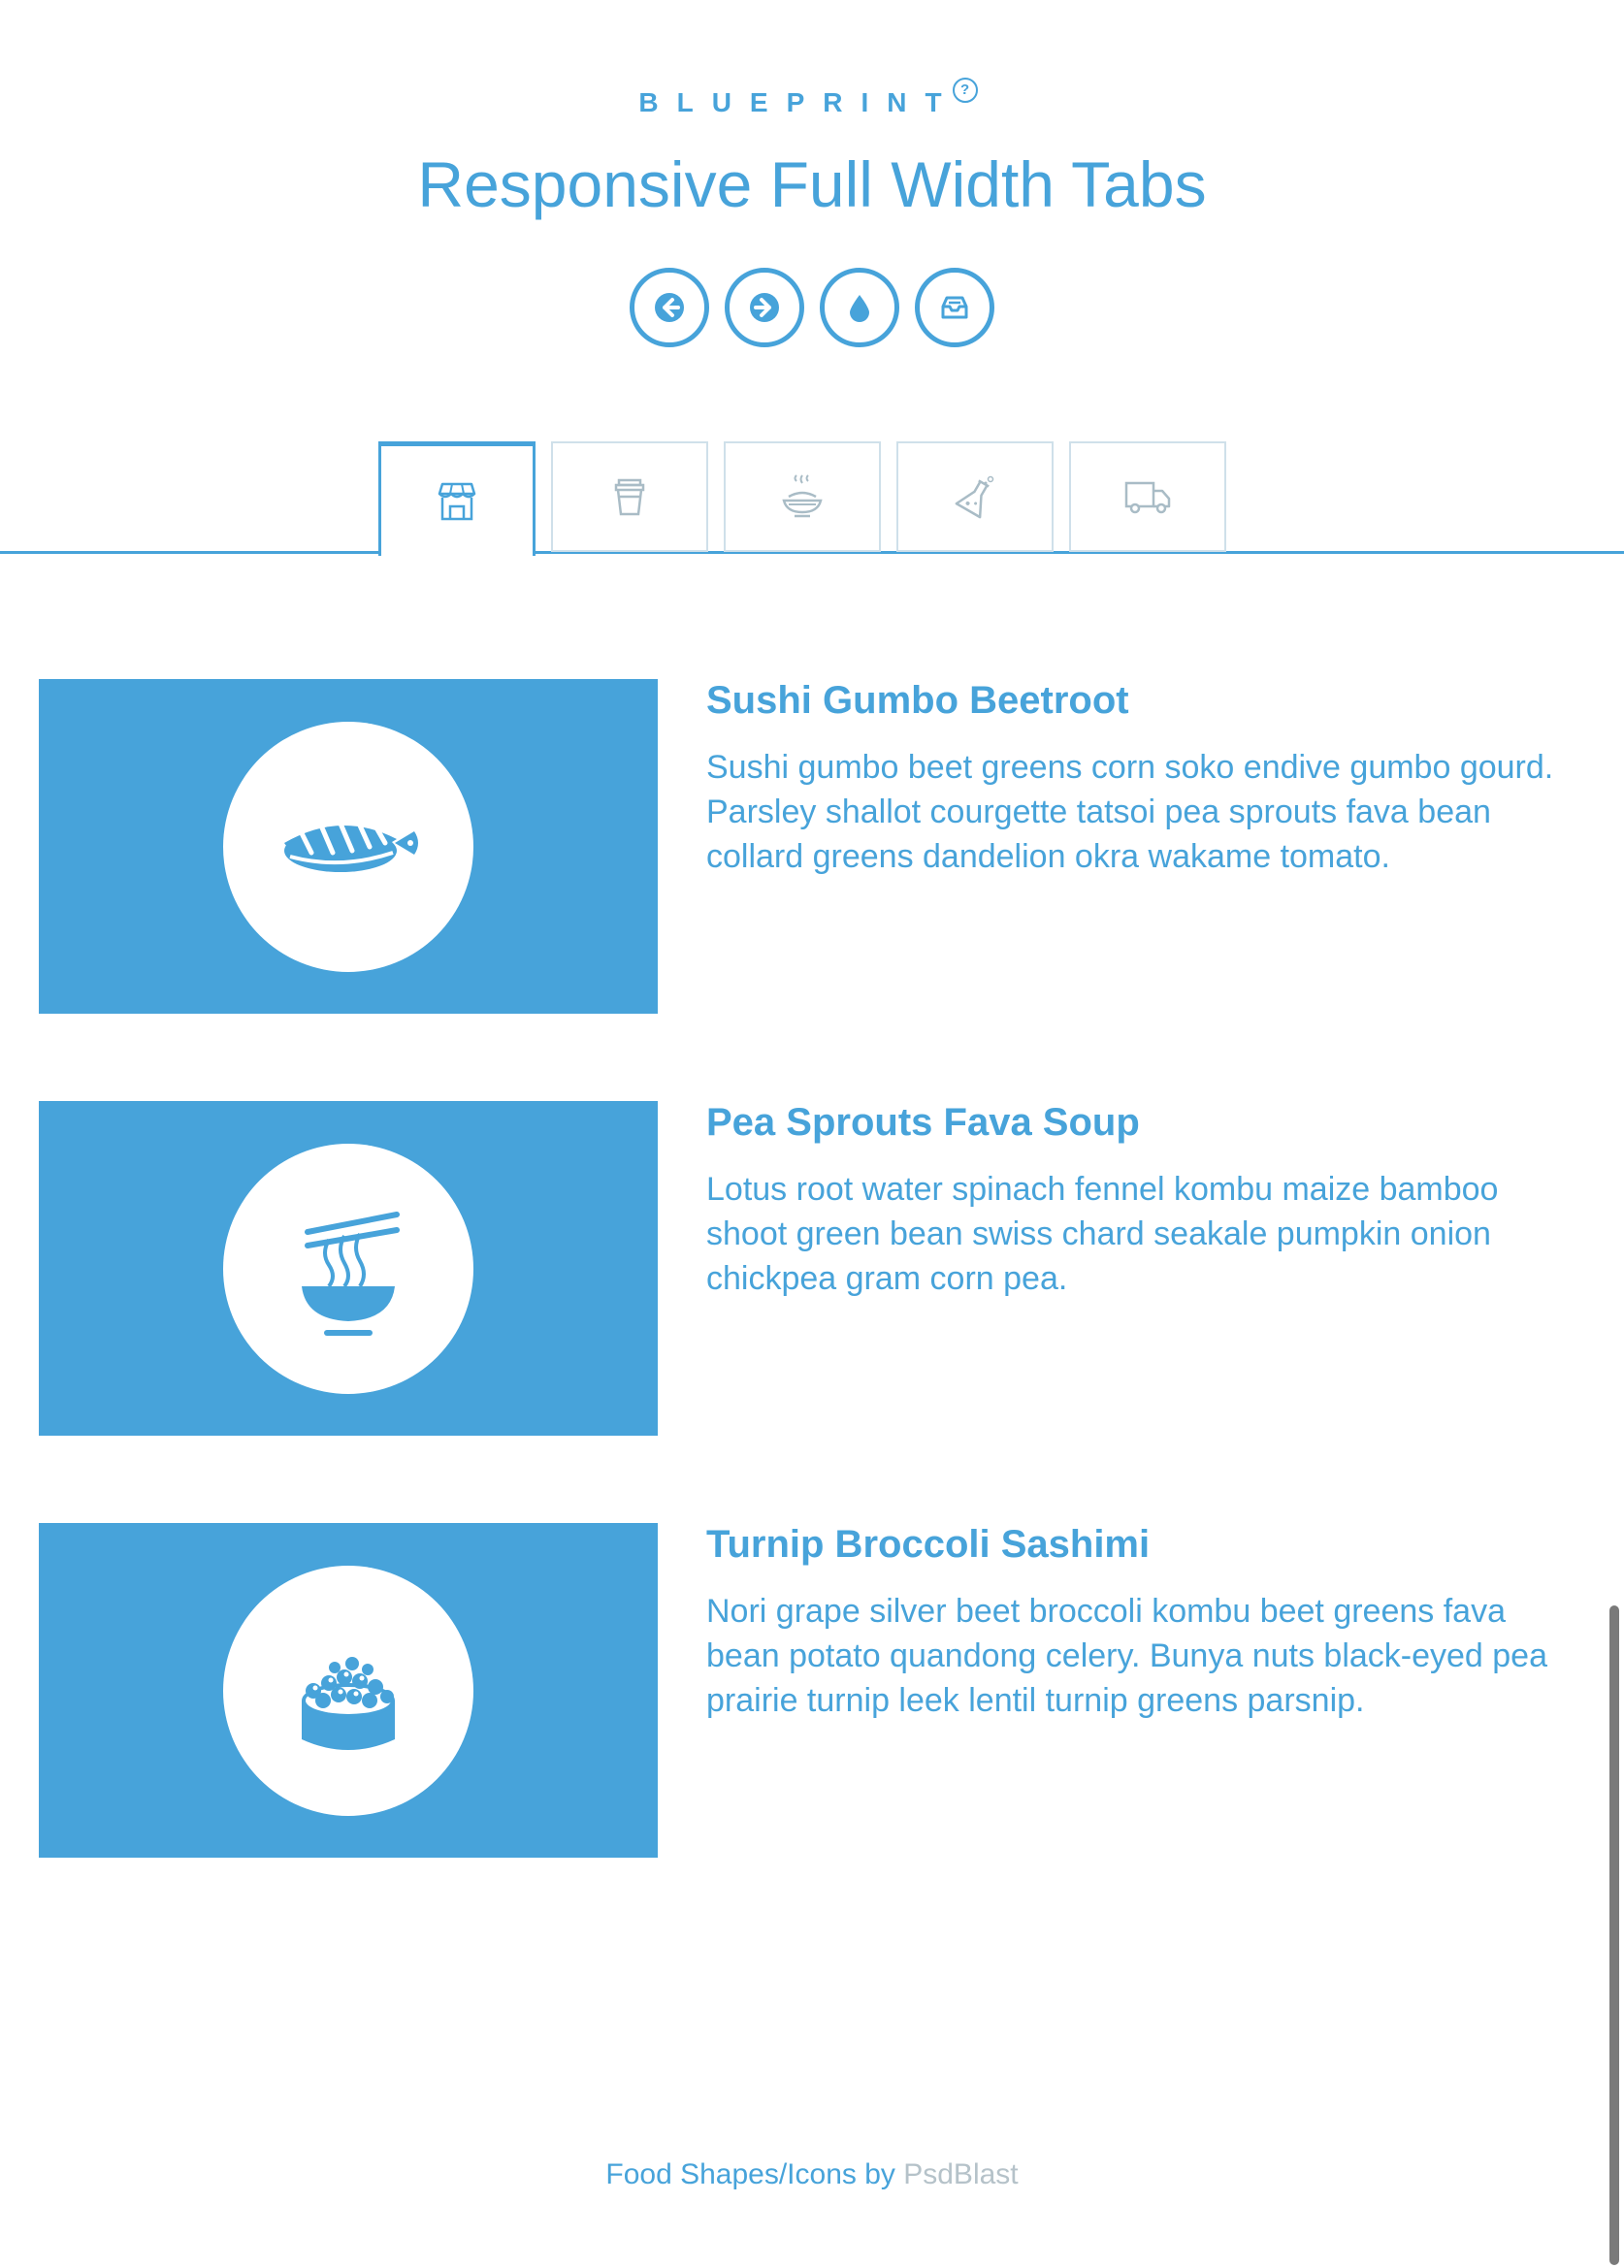  I want to click on help-icon: ?, so click(965, 90).